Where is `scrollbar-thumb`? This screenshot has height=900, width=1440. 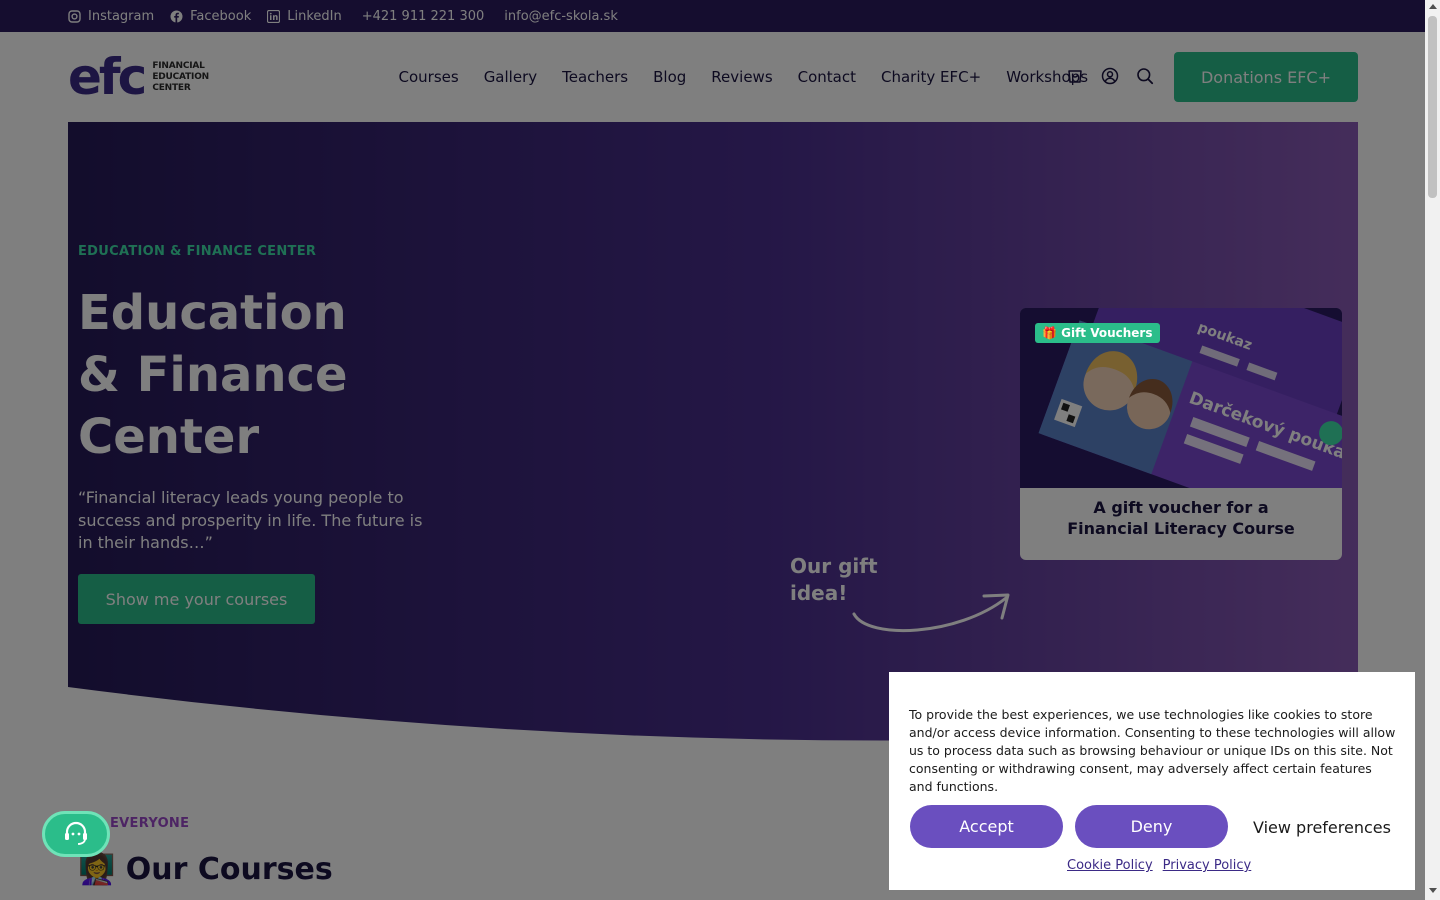
scrollbar-thumb is located at coordinates (1432, 107).